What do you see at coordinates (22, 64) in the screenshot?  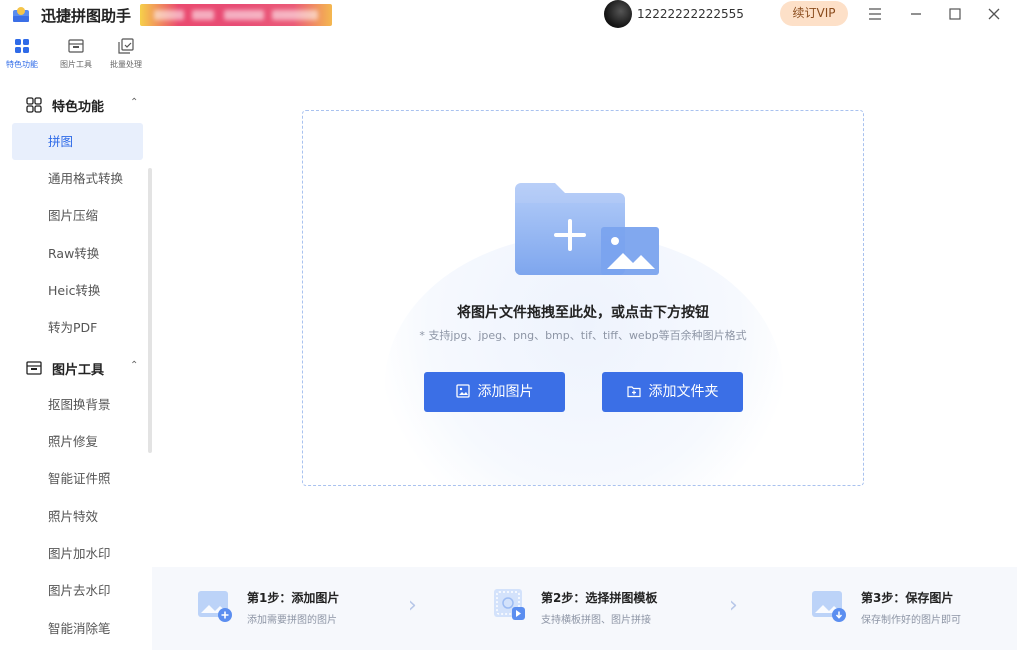 I see `tab-label: 特色功能` at bounding box center [22, 64].